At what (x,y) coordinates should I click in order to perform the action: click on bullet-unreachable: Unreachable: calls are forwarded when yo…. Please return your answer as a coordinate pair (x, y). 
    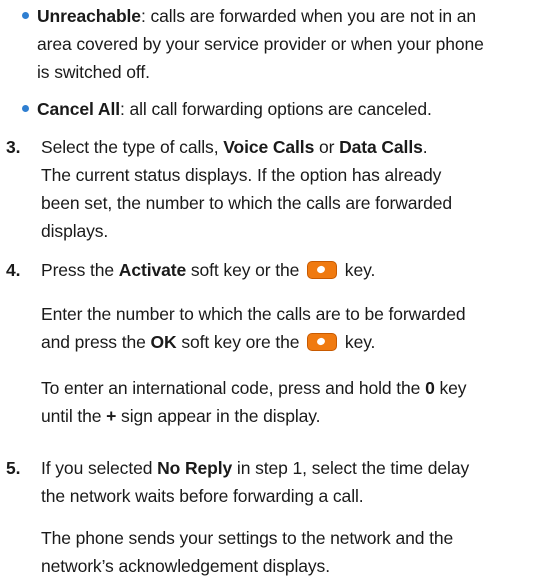
    Looking at the image, I should click on (274, 44).